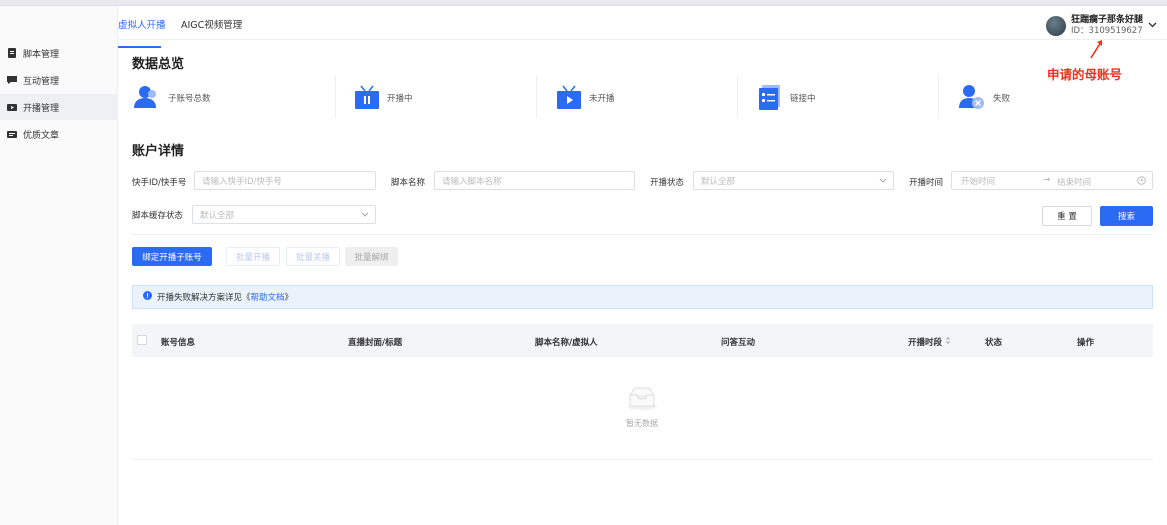  What do you see at coordinates (787, 98) in the screenshot?
I see `stat-connecting: 链接中` at bounding box center [787, 98].